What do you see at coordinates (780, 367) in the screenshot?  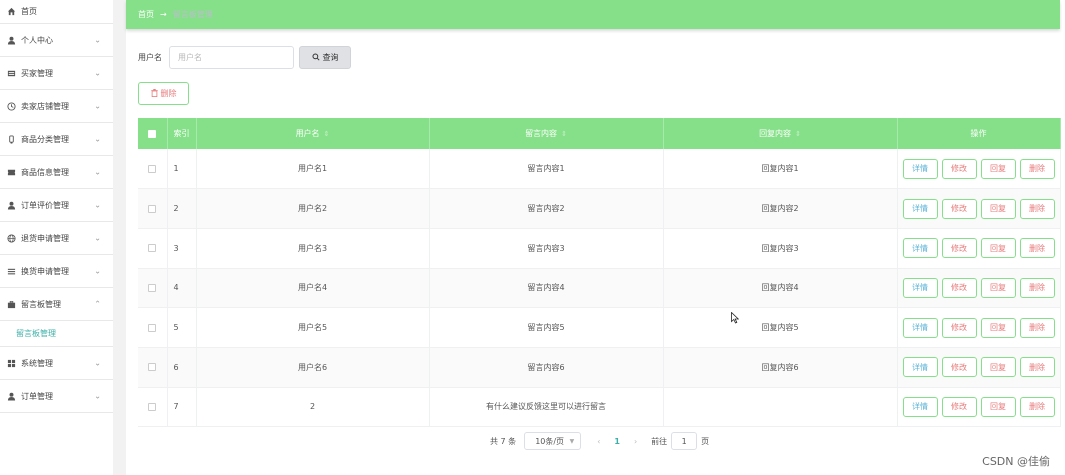 I see `reply-cell: 回复内容6` at bounding box center [780, 367].